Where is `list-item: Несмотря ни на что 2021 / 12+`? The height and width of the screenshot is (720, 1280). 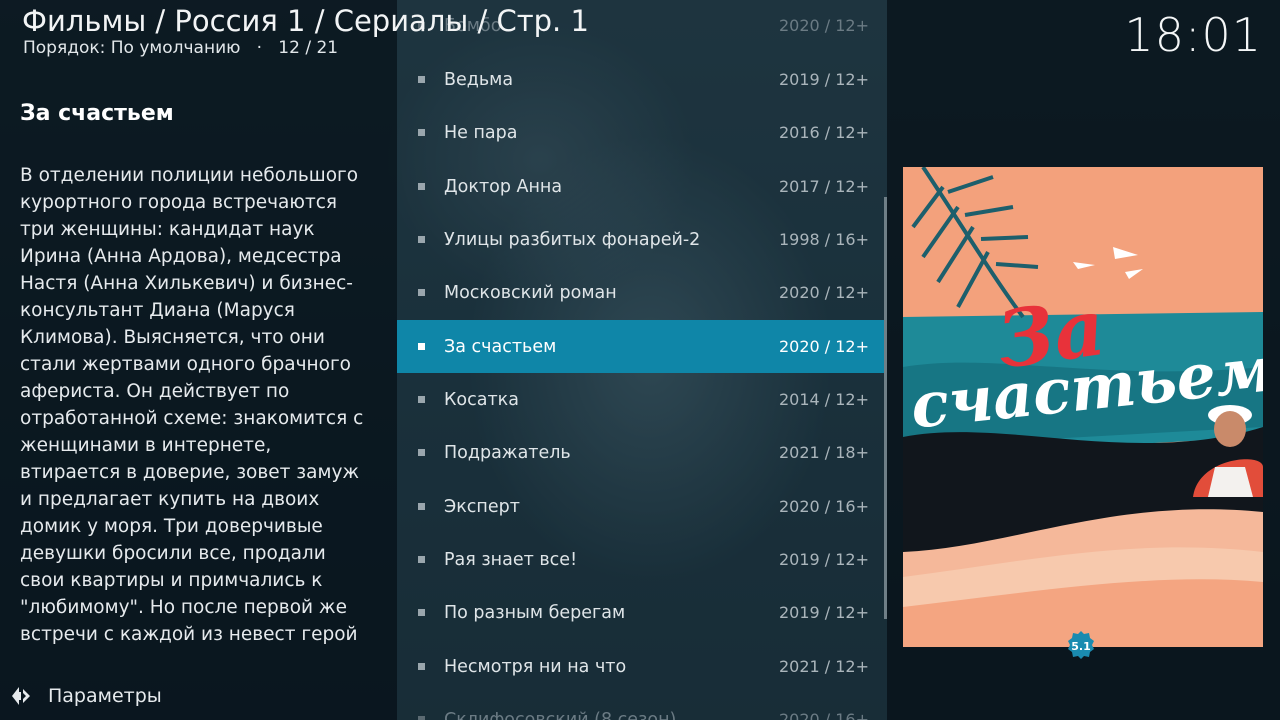
list-item: Несмотря ни на что 2021 / 12+ is located at coordinates (640, 666).